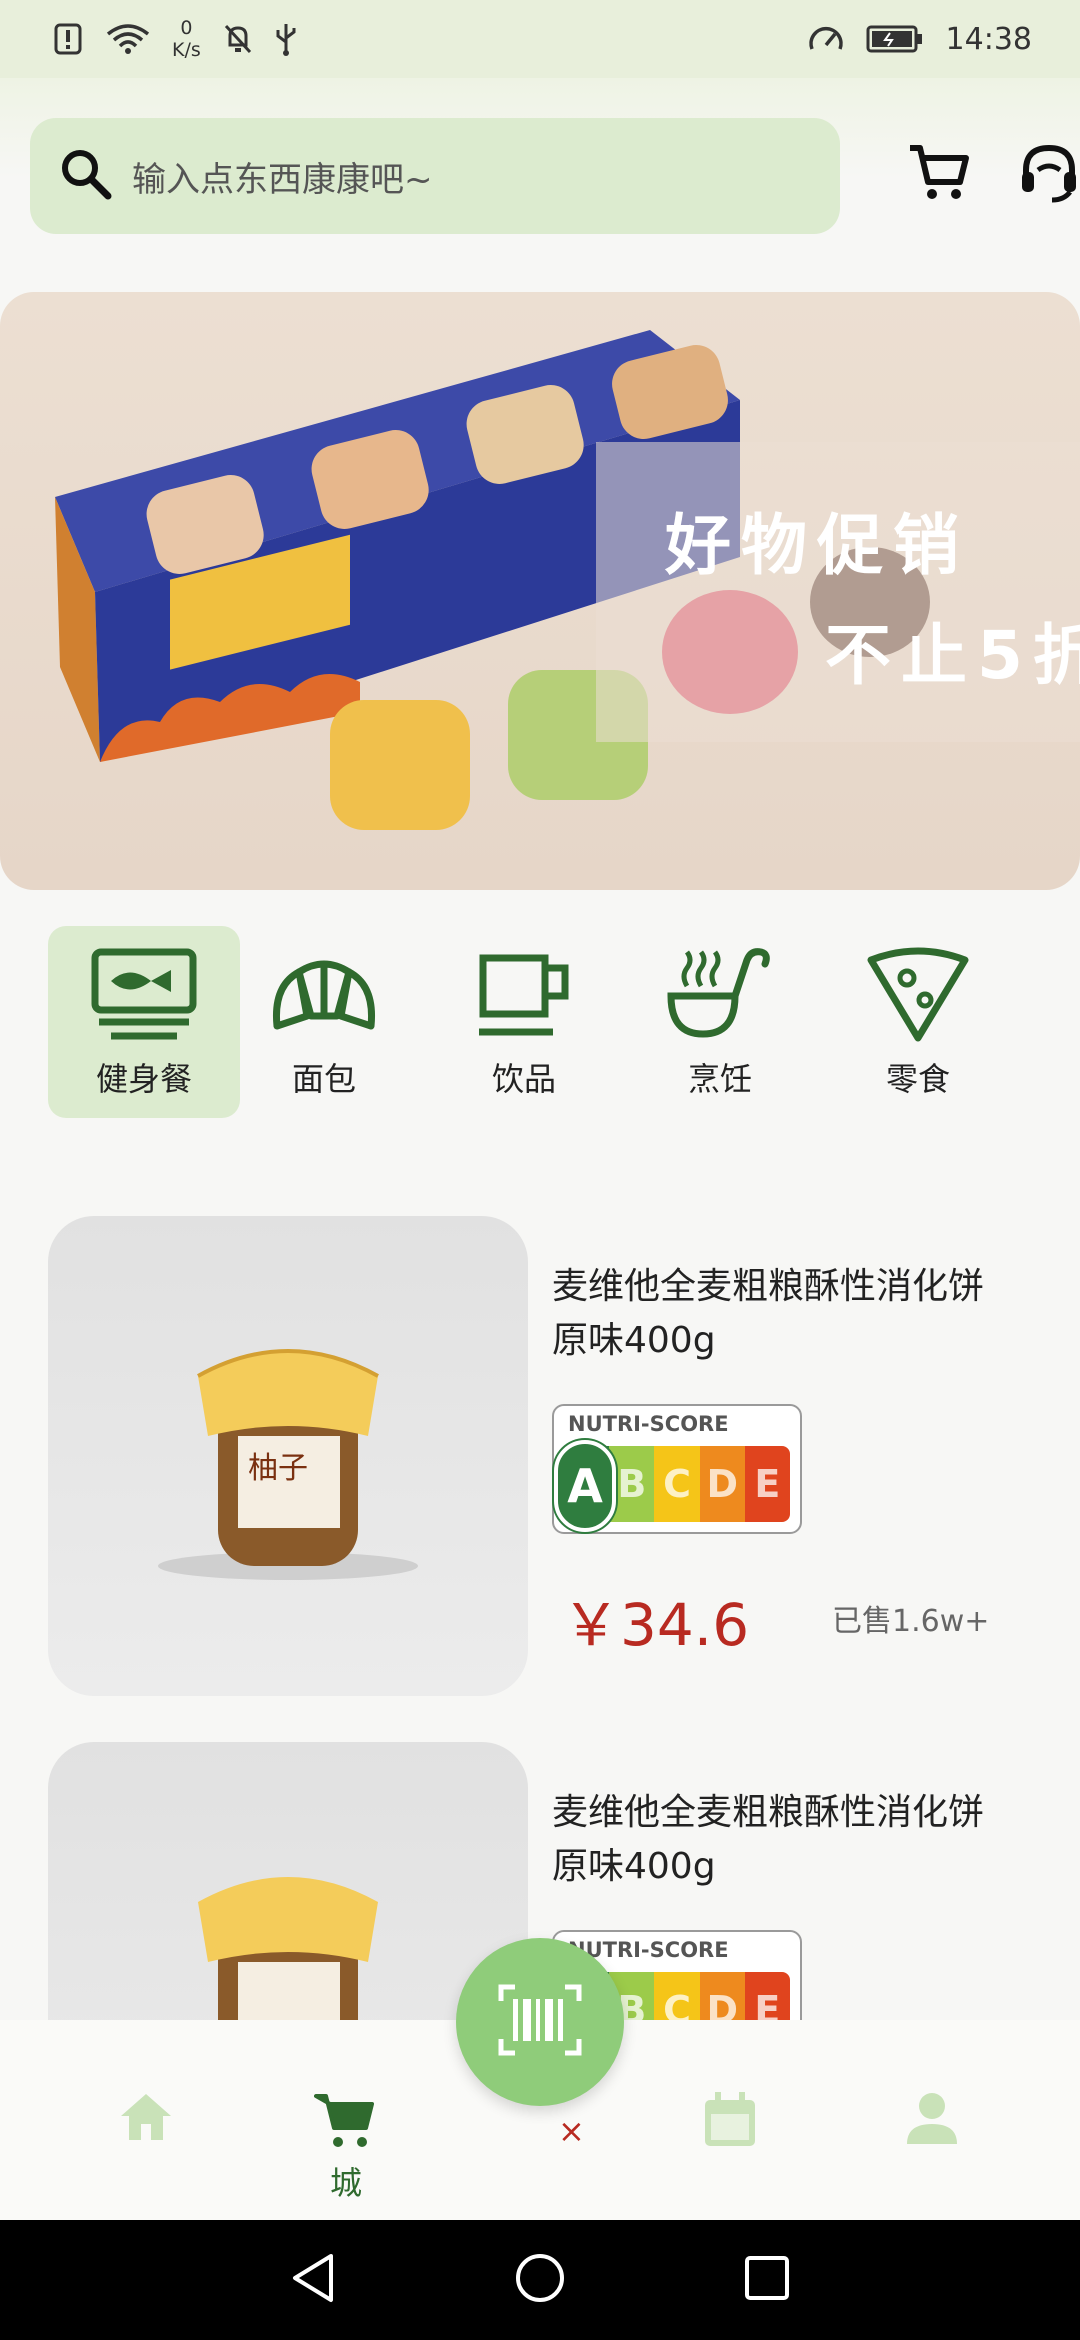  Describe the element at coordinates (282, 179) in the screenshot. I see `search-placeholder: 输入点东西康康吧~` at that location.